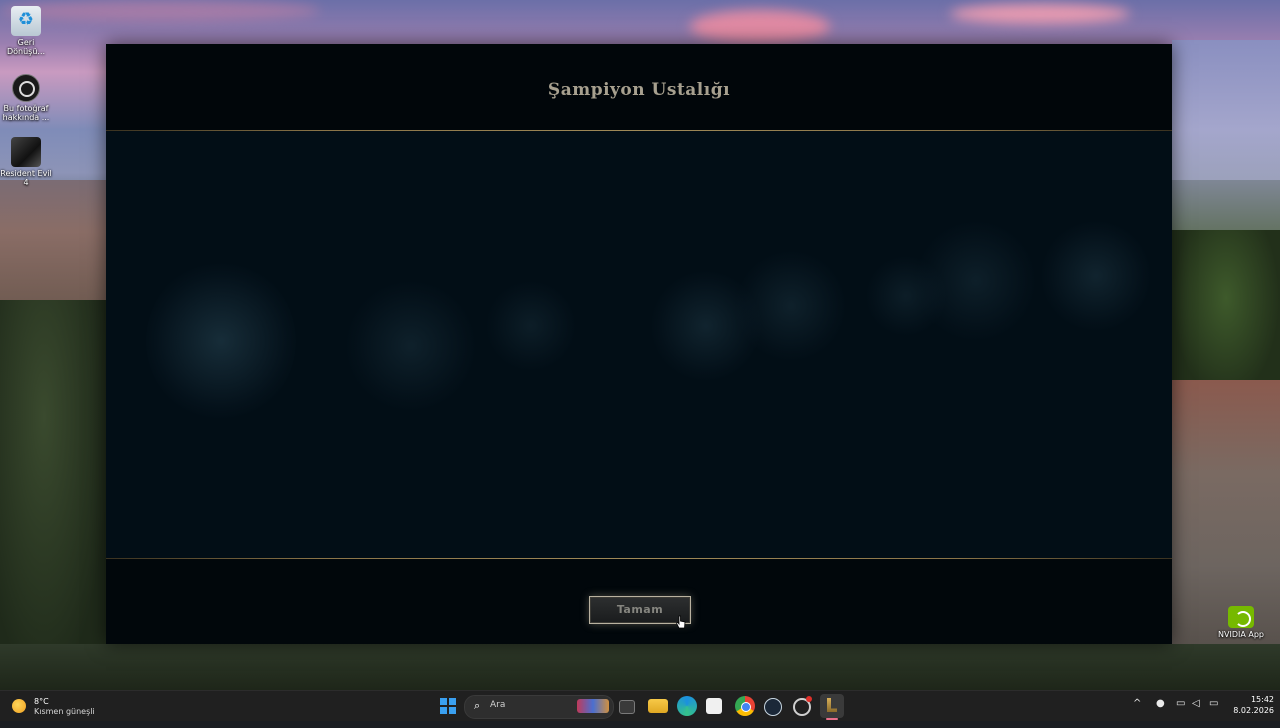  What do you see at coordinates (448, 706) in the screenshot?
I see `start-button` at bounding box center [448, 706].